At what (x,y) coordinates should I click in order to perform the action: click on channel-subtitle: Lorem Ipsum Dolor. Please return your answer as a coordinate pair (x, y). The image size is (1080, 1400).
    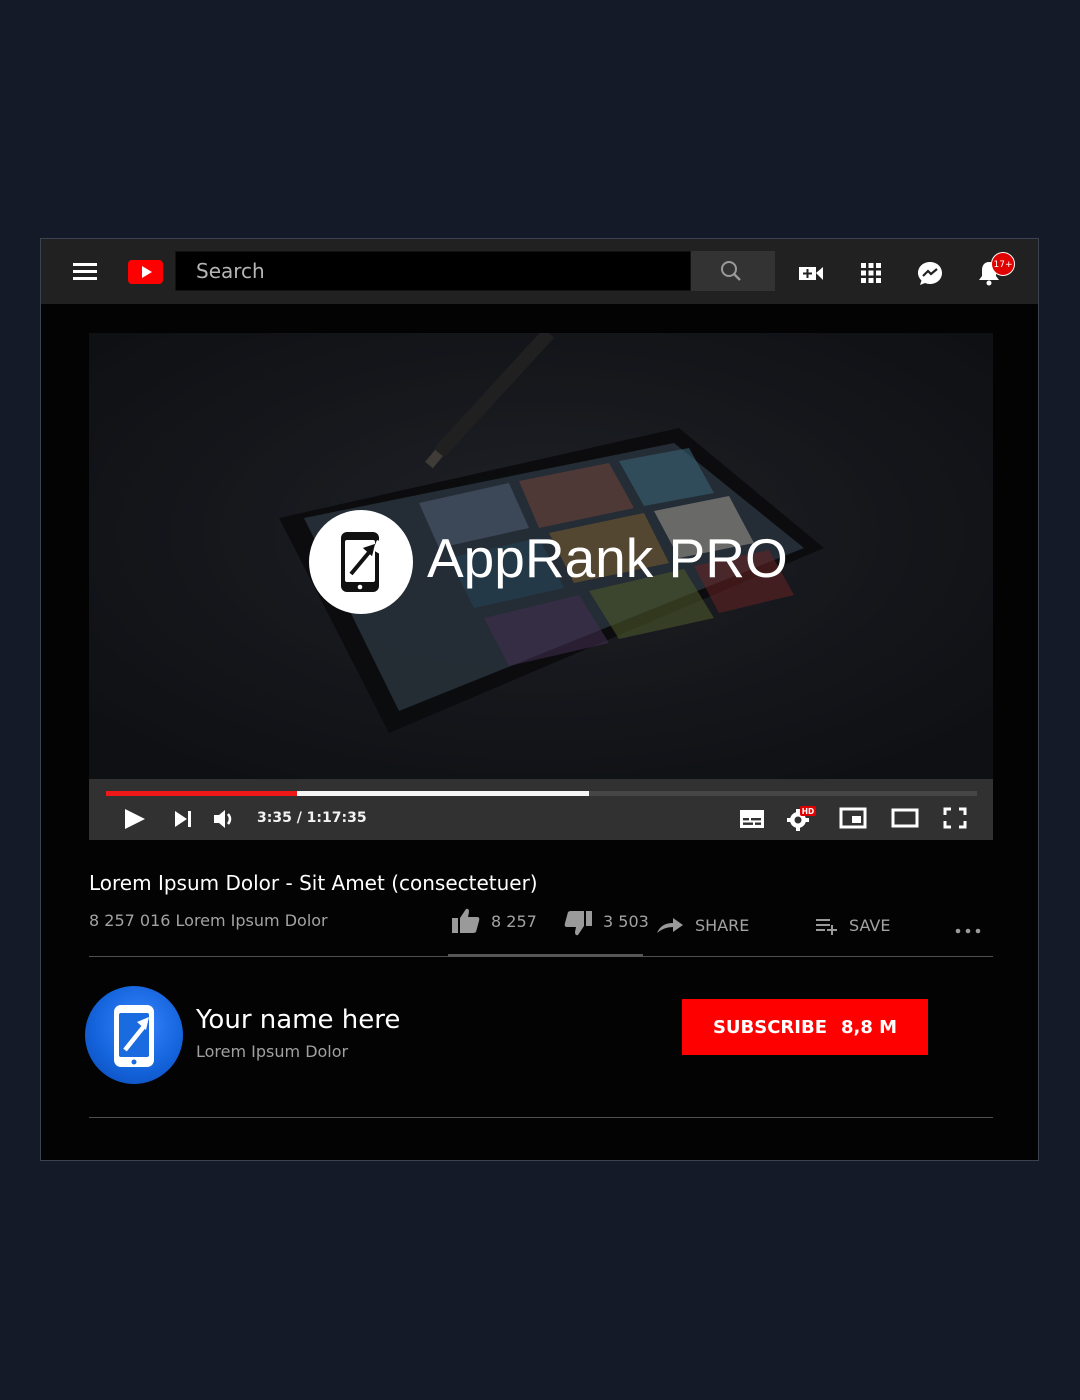
    Looking at the image, I should click on (272, 1051).